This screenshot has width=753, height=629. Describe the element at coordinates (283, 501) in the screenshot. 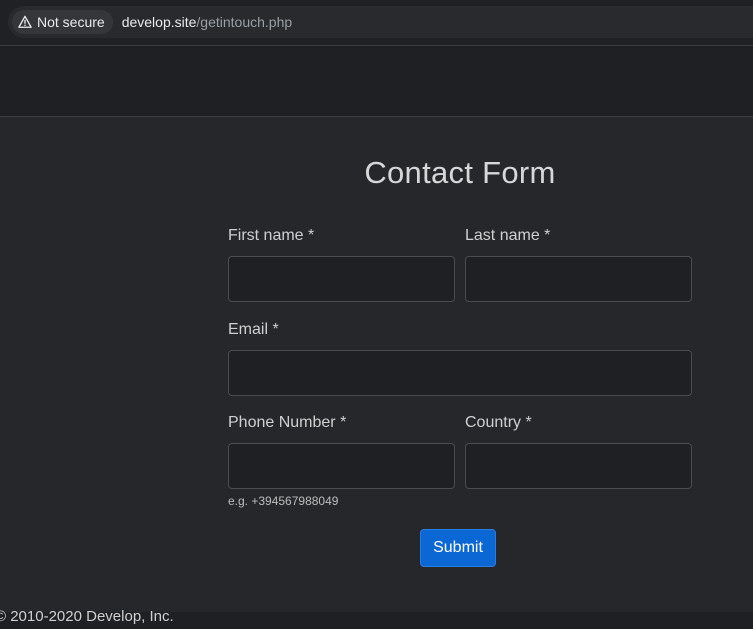

I see `phone-help-text: e.g. +394567988049` at that location.